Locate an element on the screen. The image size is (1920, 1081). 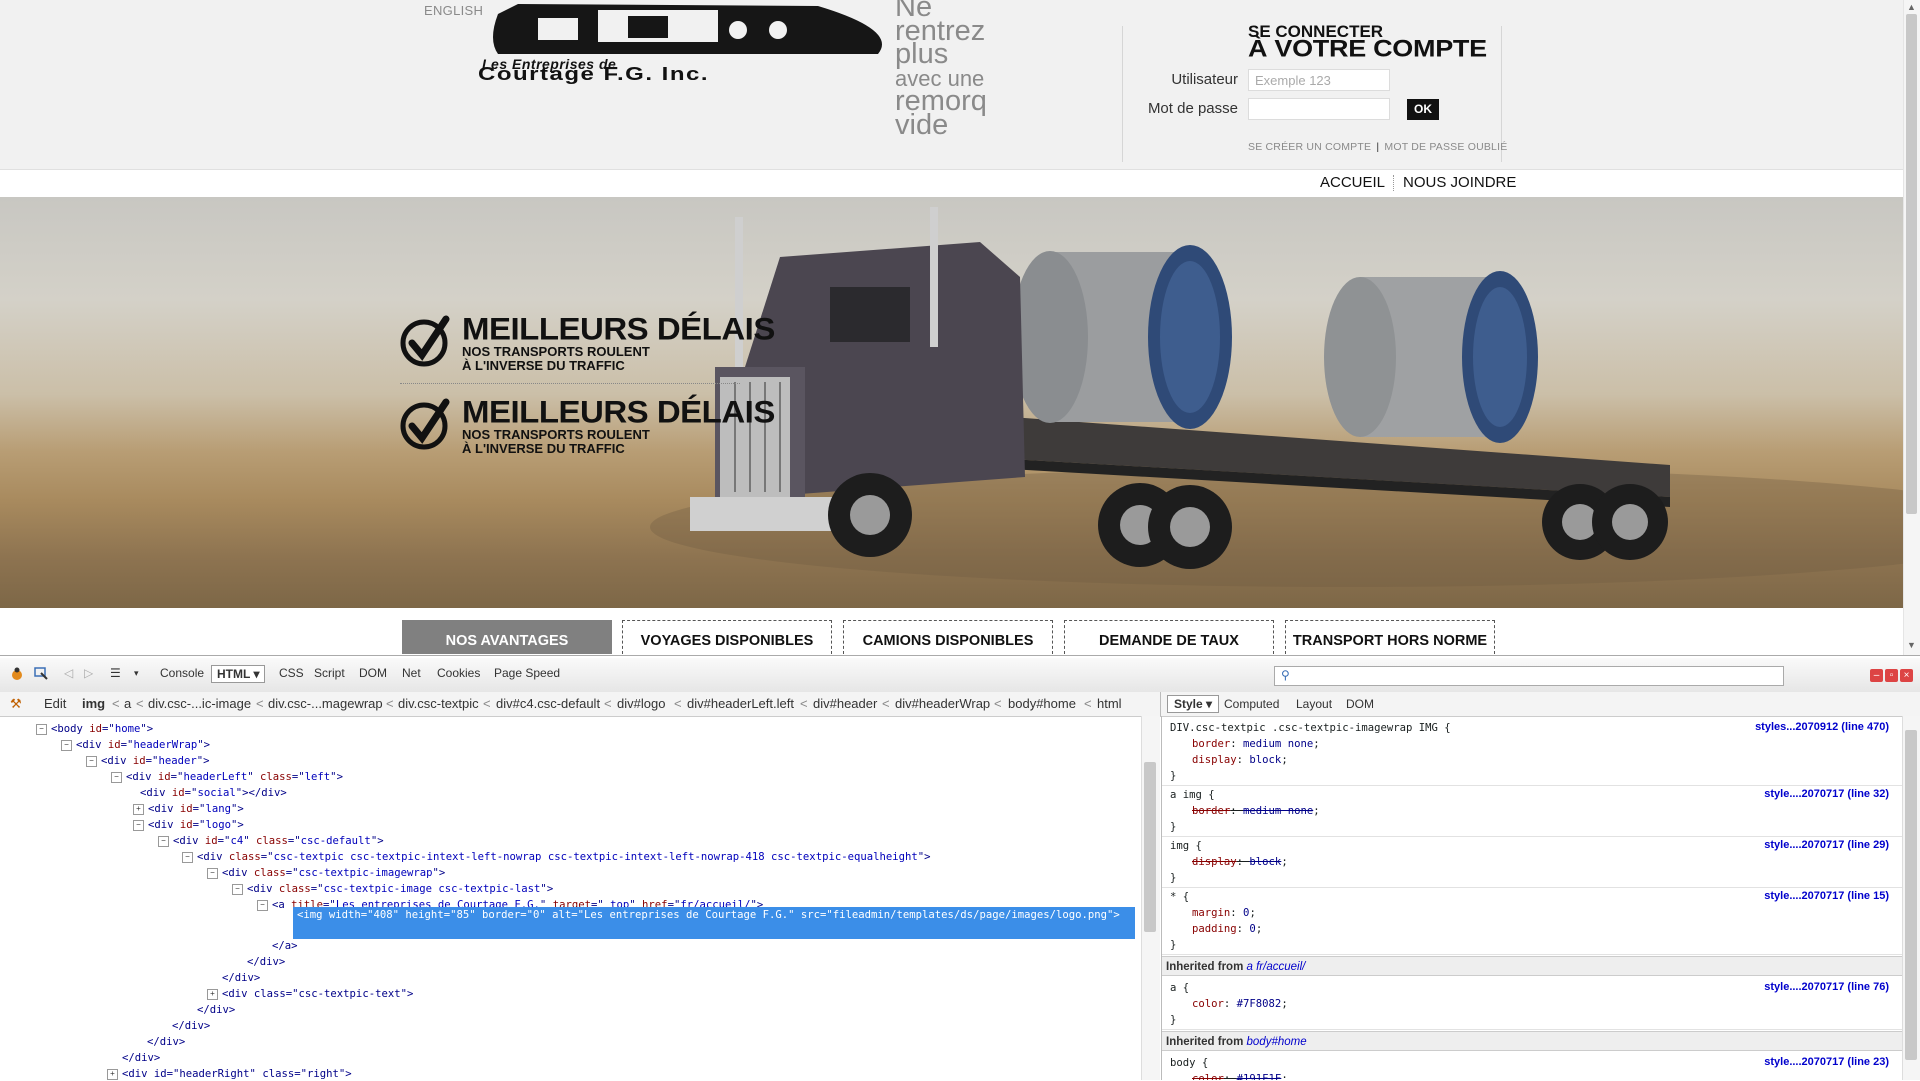
css-property: color: #191F1F; is located at coordinates (1240, 1075).